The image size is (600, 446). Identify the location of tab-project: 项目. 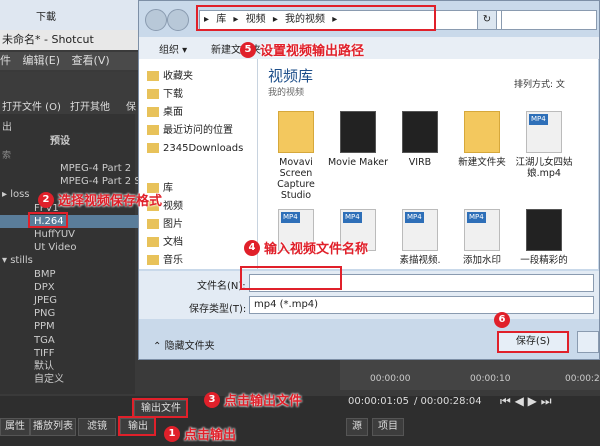
(388, 427).